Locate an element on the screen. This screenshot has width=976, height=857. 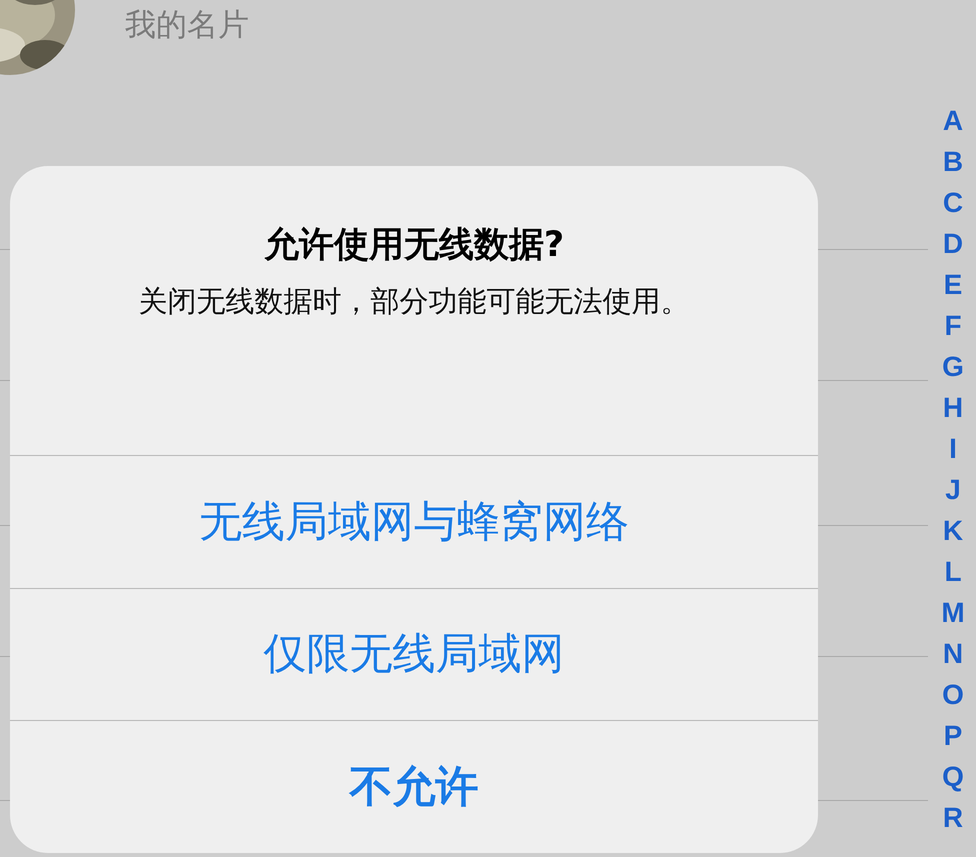
alert-message: 关闭无线数据时，部分功能可能无法使用。 is located at coordinates (414, 301).